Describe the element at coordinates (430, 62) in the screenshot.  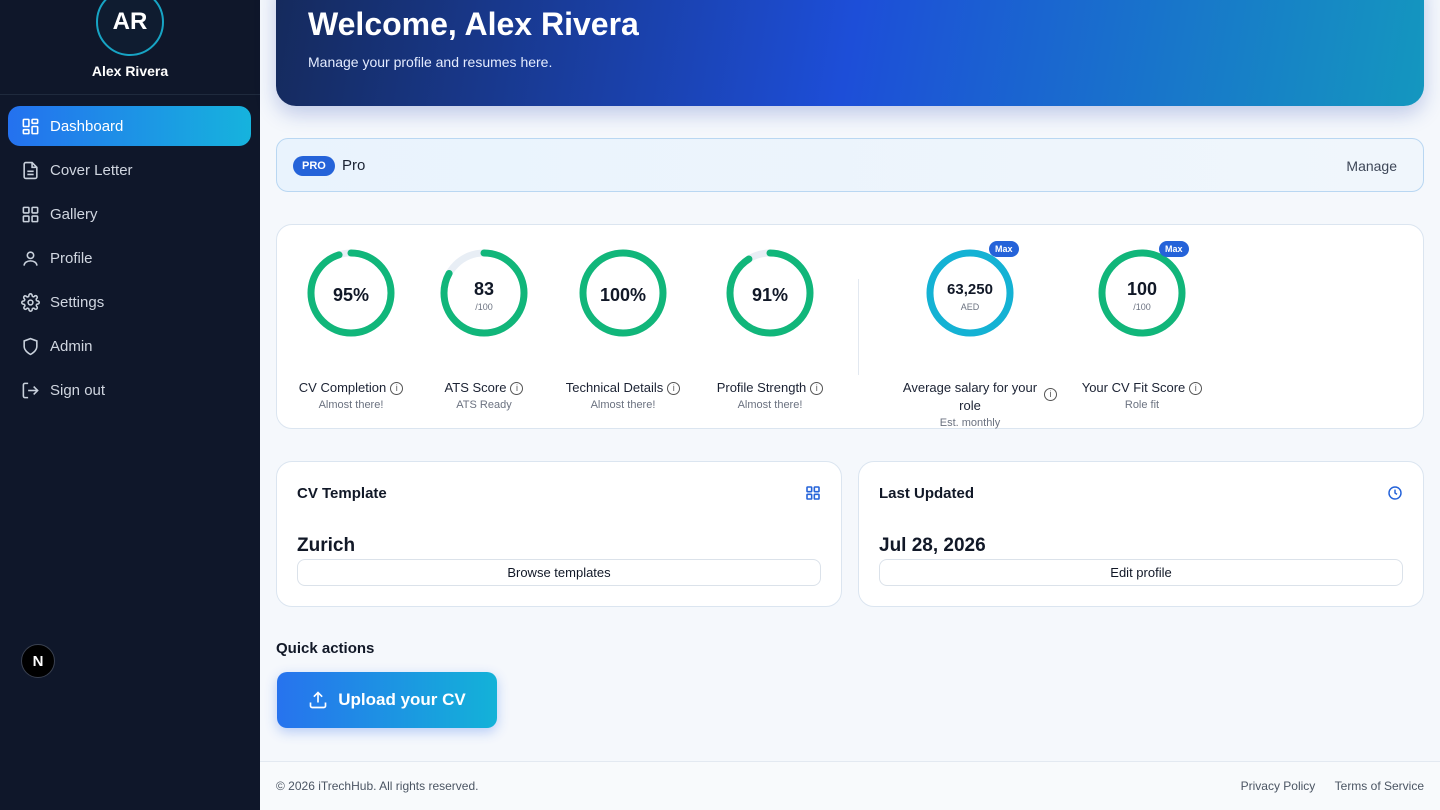
I see `page-subtitle: Manage your profile and resumes here.` at that location.